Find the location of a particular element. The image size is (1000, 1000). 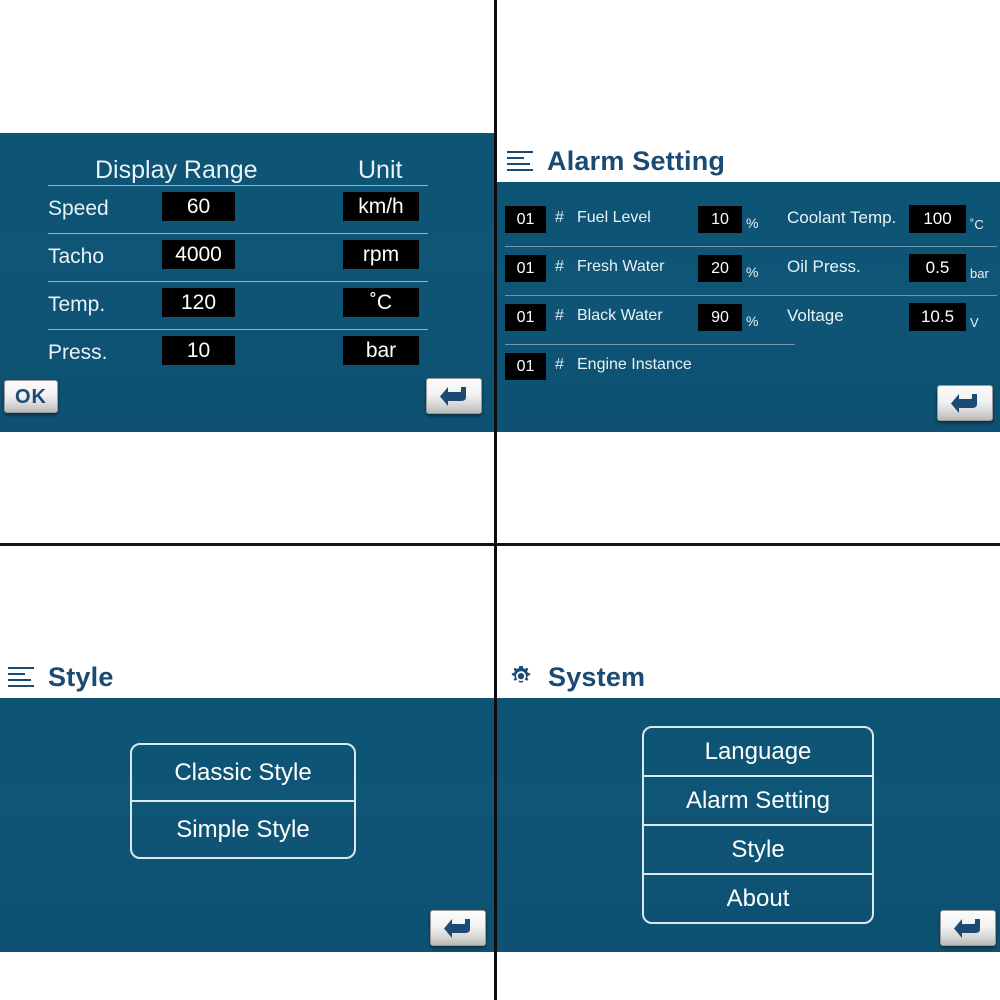

column-header-range: Display Range is located at coordinates (176, 170).